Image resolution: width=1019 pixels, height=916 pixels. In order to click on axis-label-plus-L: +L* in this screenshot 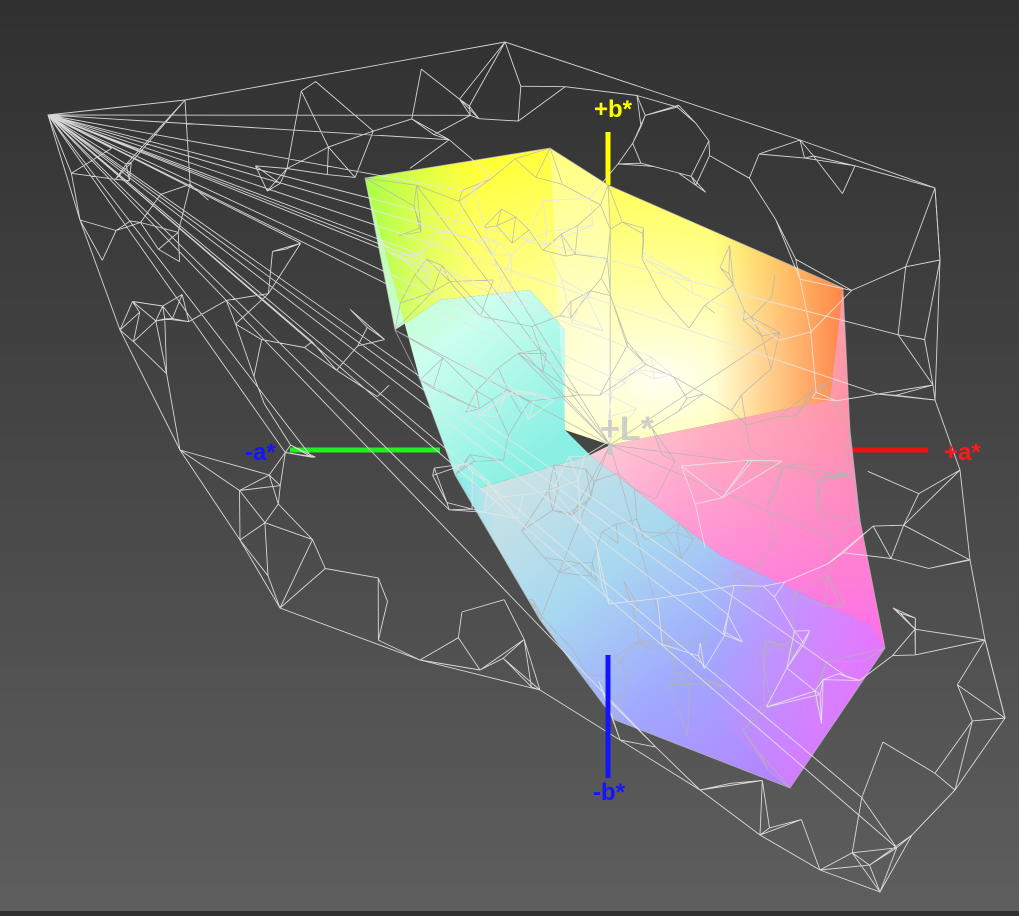, I will do `click(627, 429)`.